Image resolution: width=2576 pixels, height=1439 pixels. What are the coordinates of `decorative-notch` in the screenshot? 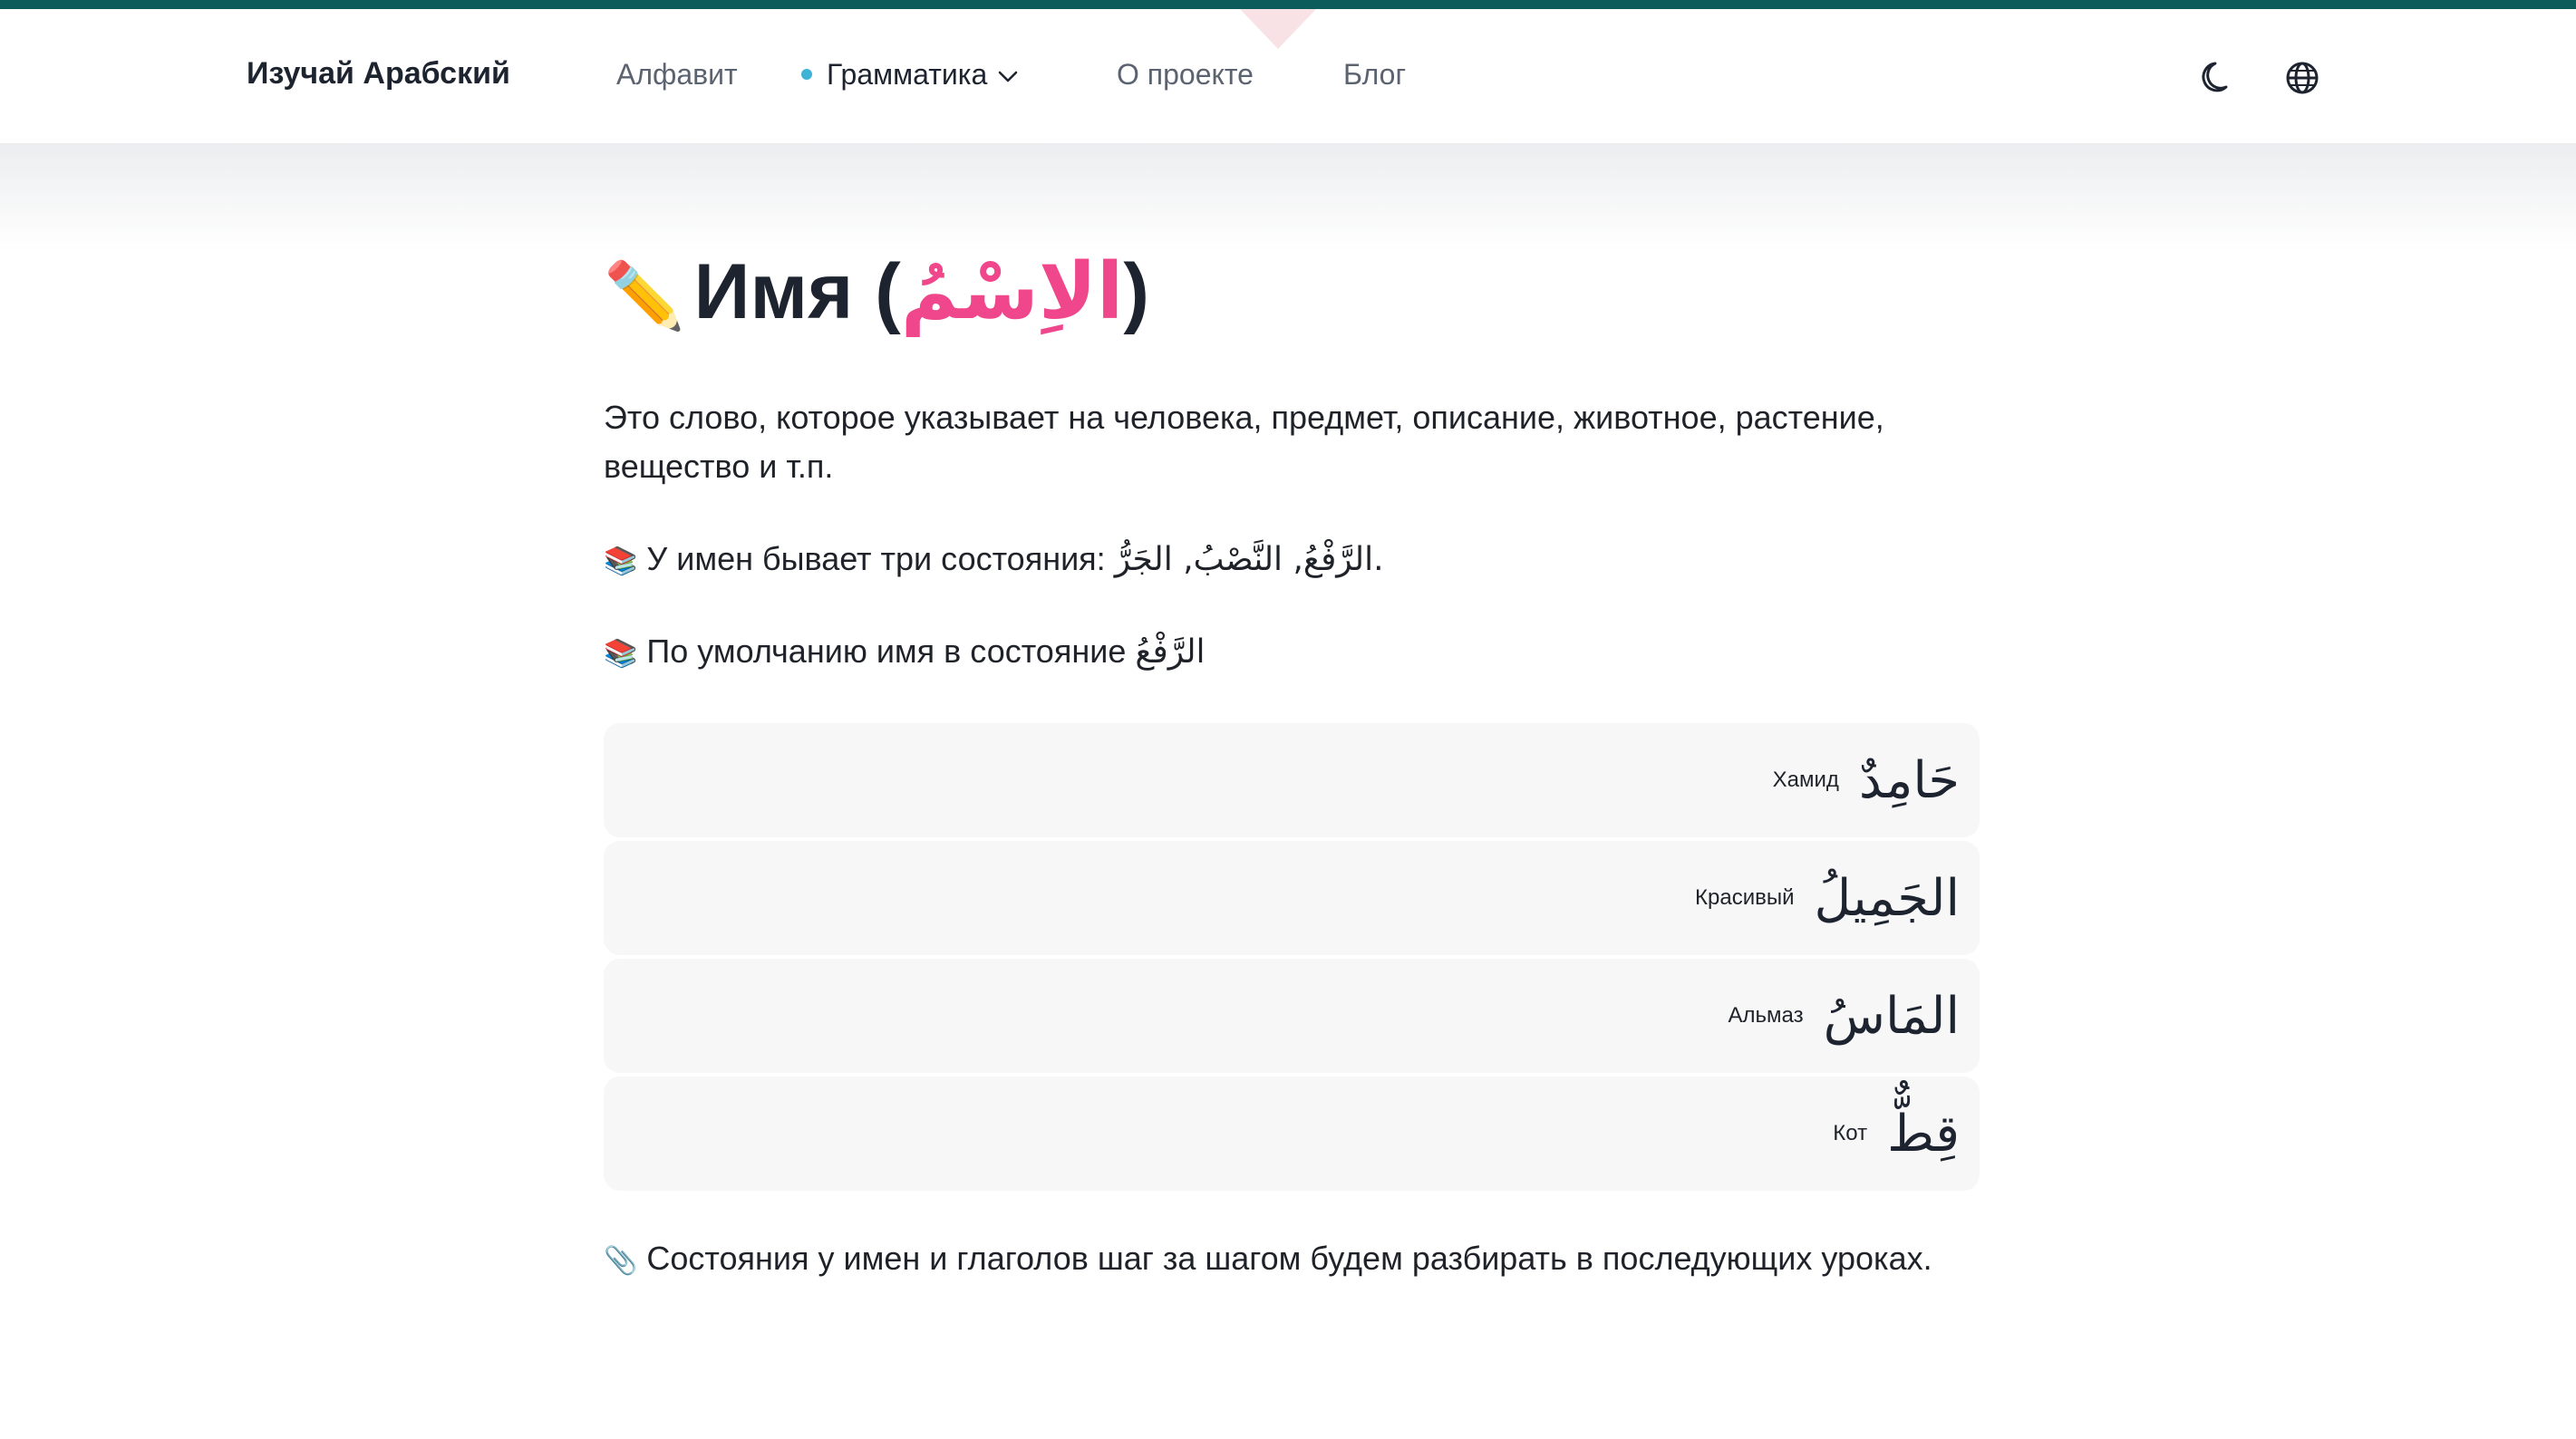 It's located at (1278, 29).